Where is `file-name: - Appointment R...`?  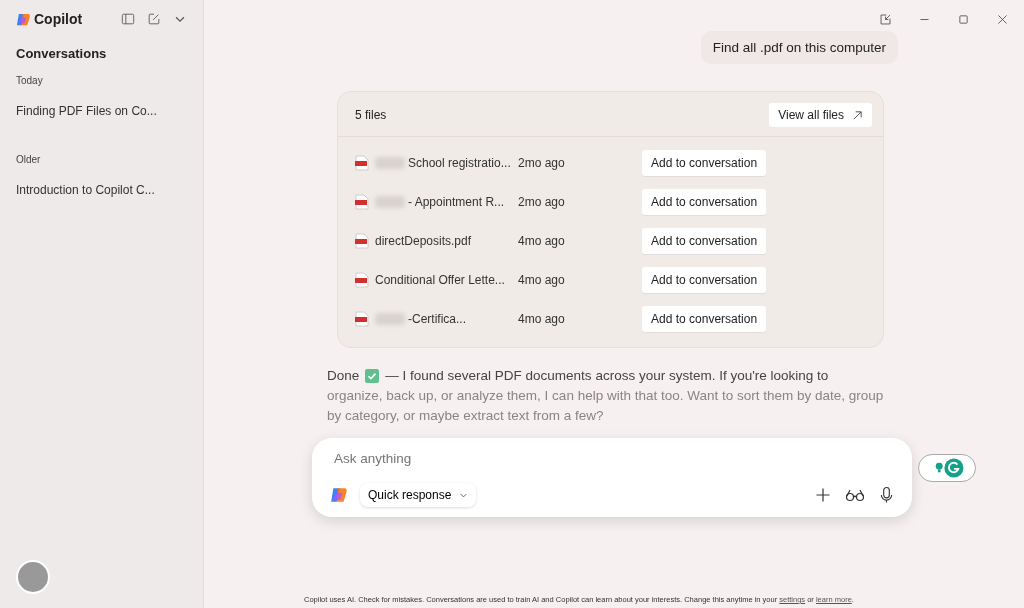 file-name: - Appointment R... is located at coordinates (456, 202).